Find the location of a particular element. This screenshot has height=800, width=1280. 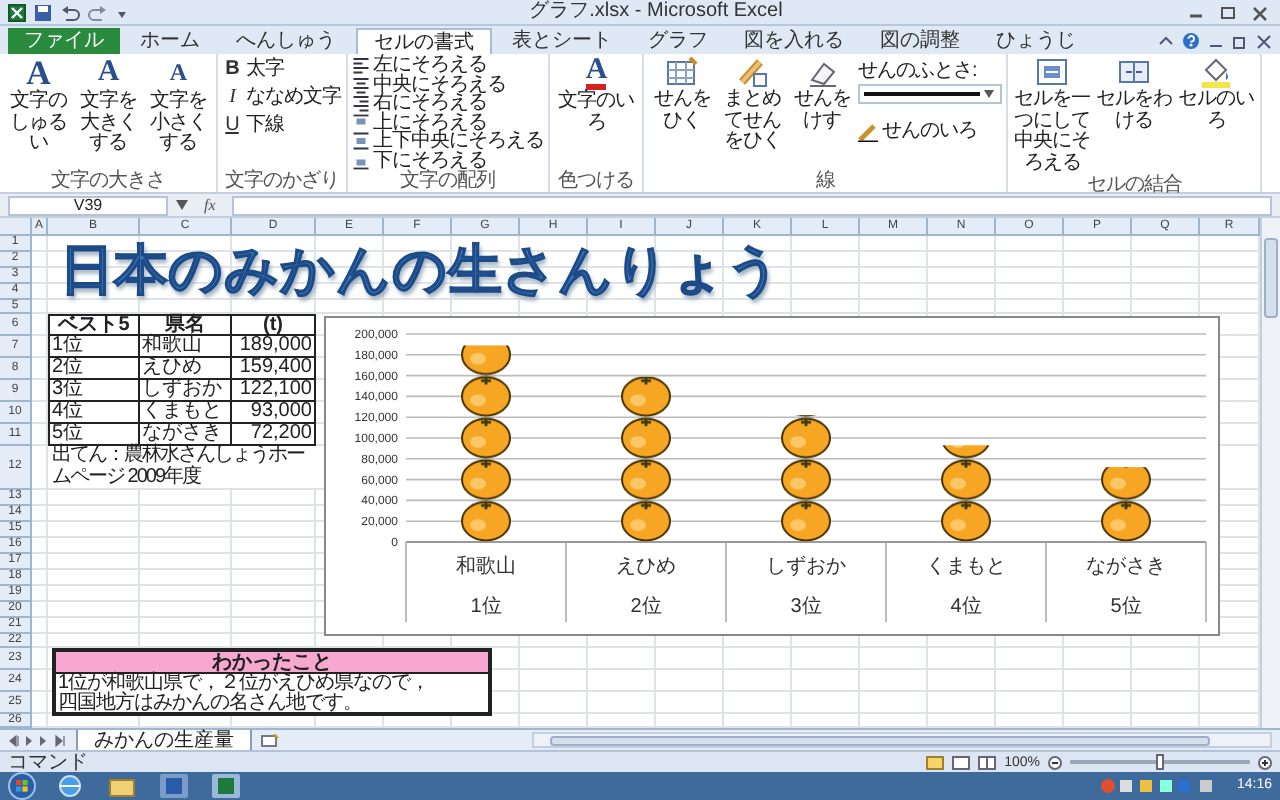

ribbon-button: 上にそろえる is located at coordinates (447, 122).